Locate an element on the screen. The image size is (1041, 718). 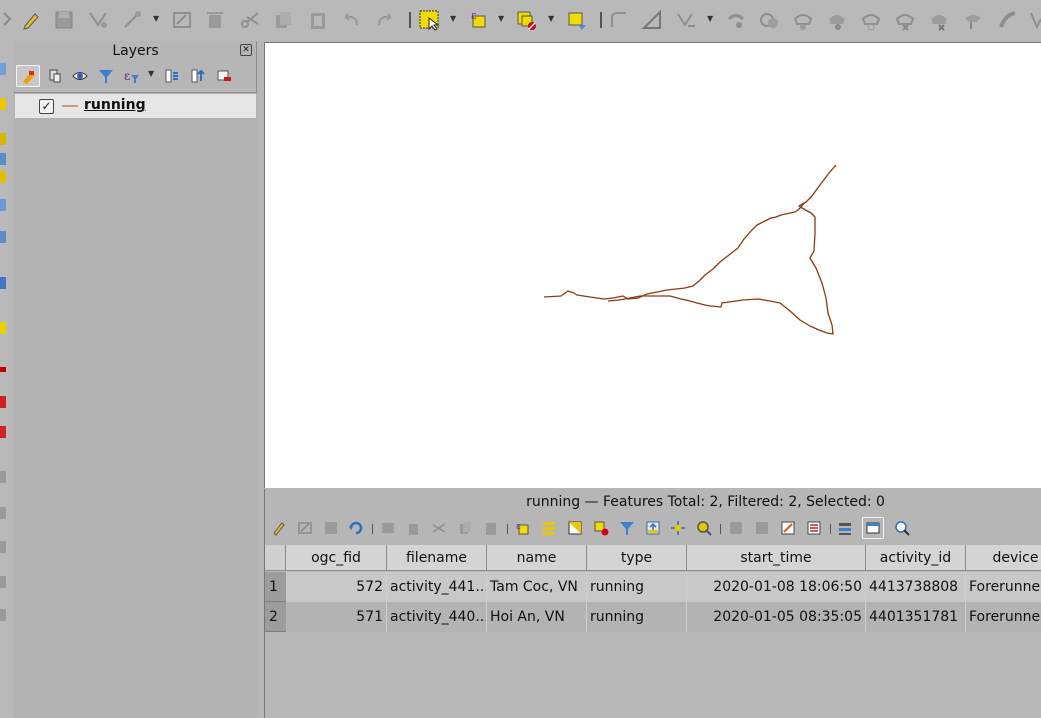
table-cell-start-time: 2020-01-08 18:06:50 is located at coordinates (776, 587).